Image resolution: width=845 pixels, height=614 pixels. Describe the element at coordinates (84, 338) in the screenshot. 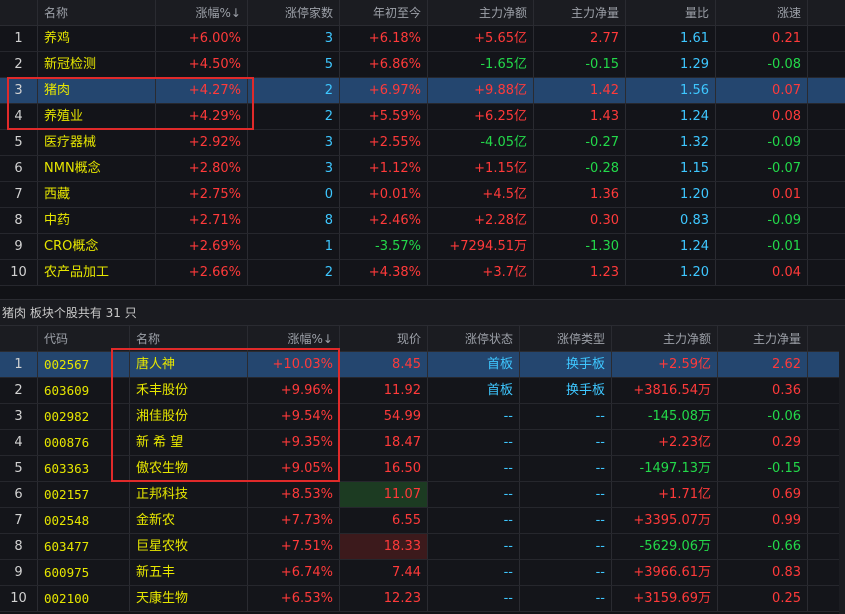

I see `col-code-header: 代码` at that location.